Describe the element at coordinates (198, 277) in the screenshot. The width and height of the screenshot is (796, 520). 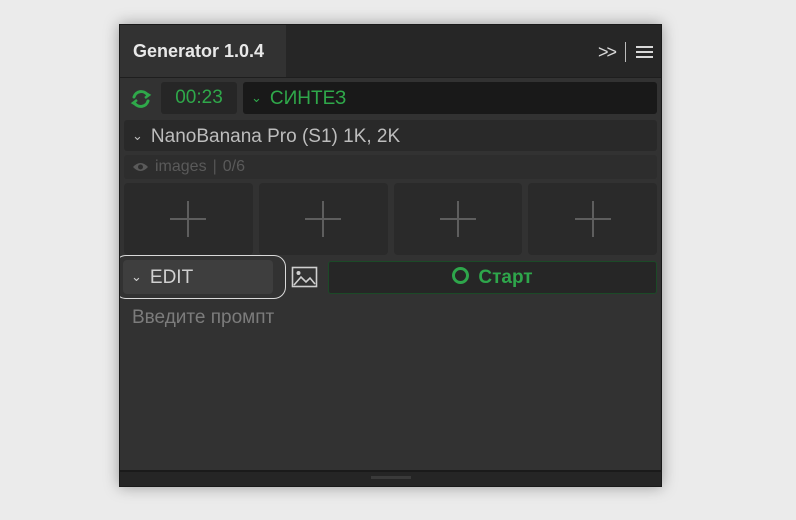
I see `edit-mode-select: ⌄ EDIT` at that location.